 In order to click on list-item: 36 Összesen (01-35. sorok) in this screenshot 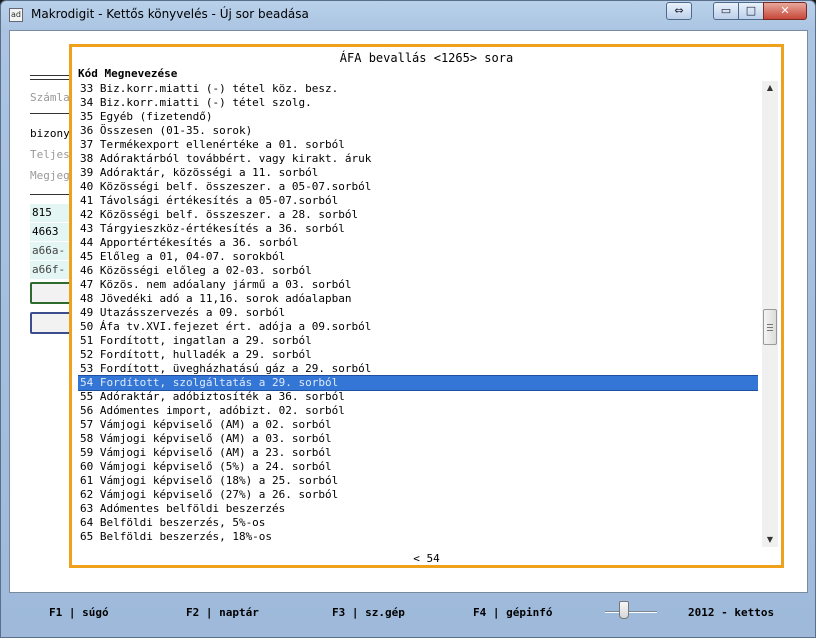, I will do `click(418, 131)`.